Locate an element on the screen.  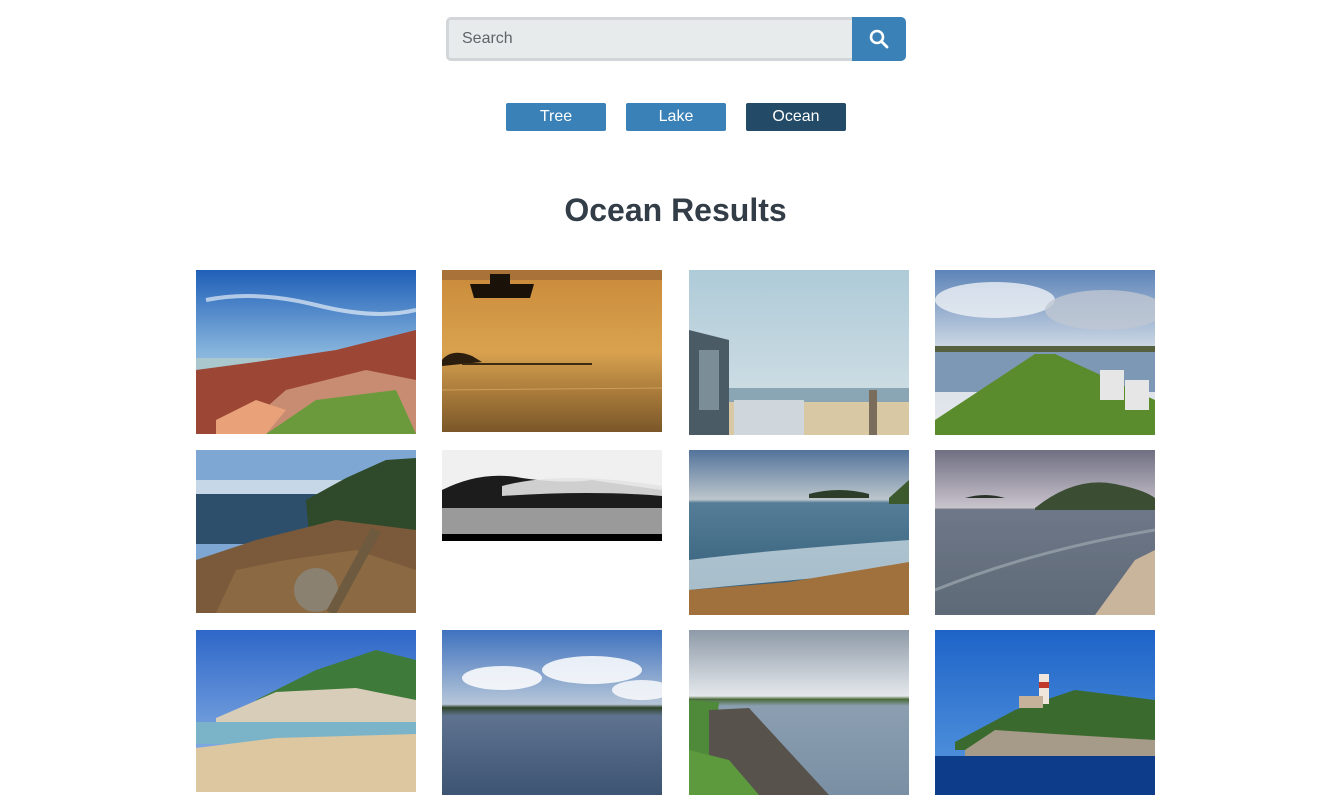
photo-lighthouse-island is located at coordinates (1045, 712).